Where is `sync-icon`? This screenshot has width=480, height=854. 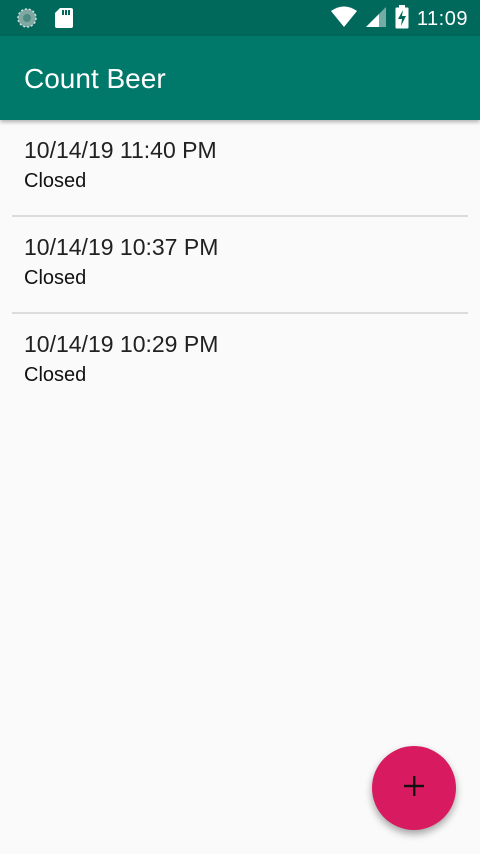 sync-icon is located at coordinates (27, 20).